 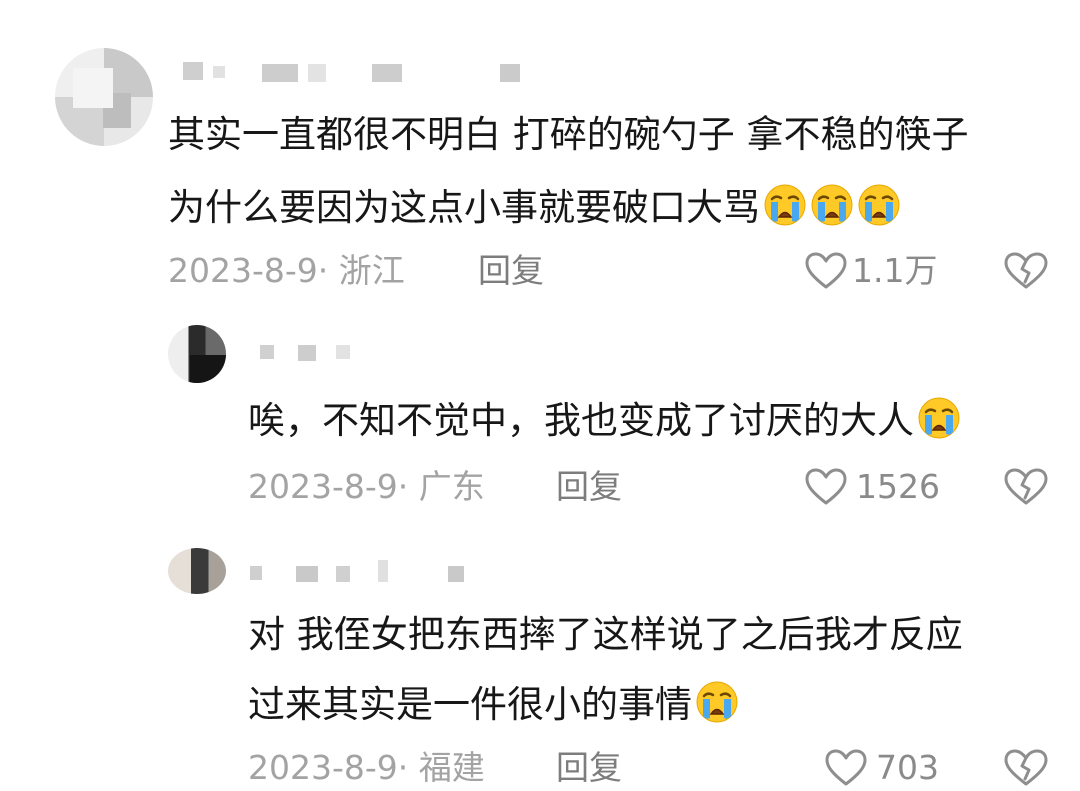 What do you see at coordinates (534, 211) in the screenshot?
I see `comment-text-line: 为什么要因为这点小事就要破口大骂` at bounding box center [534, 211].